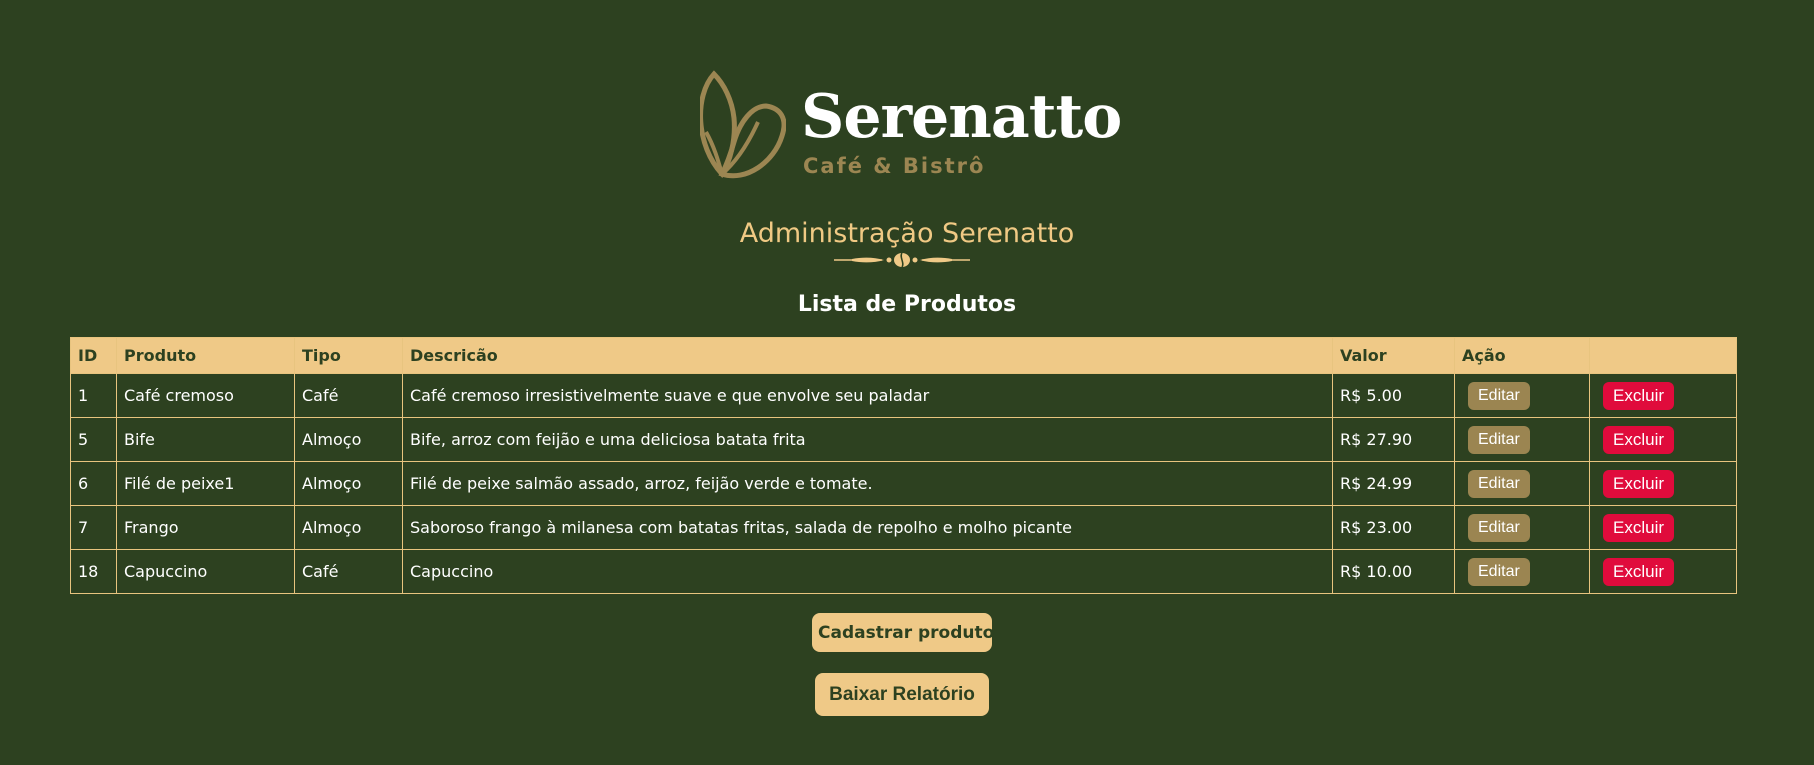 The height and width of the screenshot is (765, 1814). What do you see at coordinates (902, 260) in the screenshot?
I see `coffee-bean-divider-icon` at bounding box center [902, 260].